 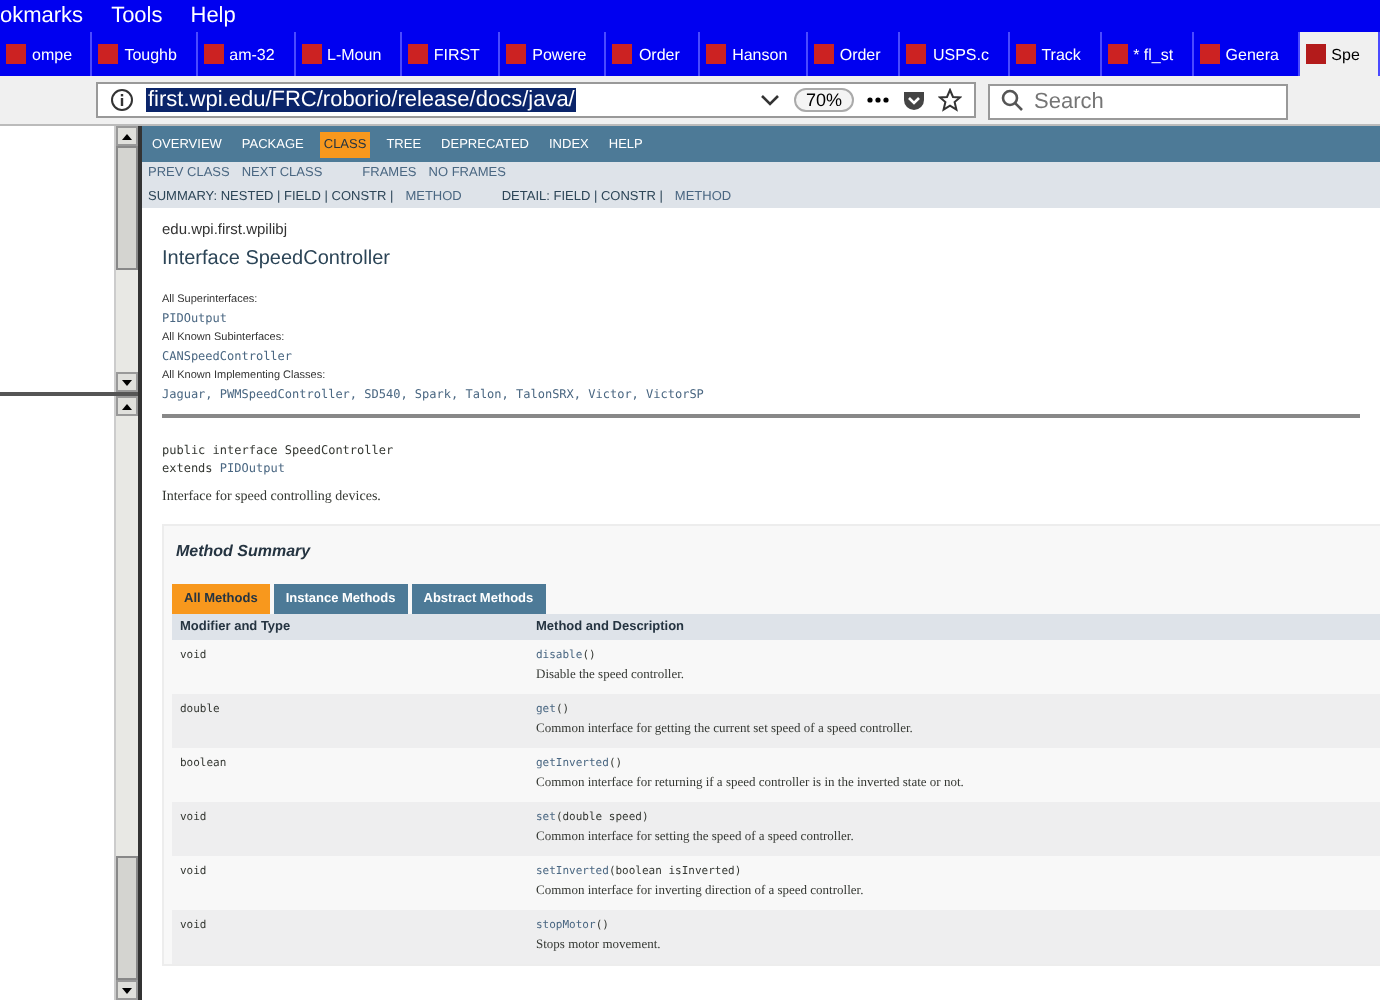 I want to click on section-title: Method Summary, so click(x=244, y=551).